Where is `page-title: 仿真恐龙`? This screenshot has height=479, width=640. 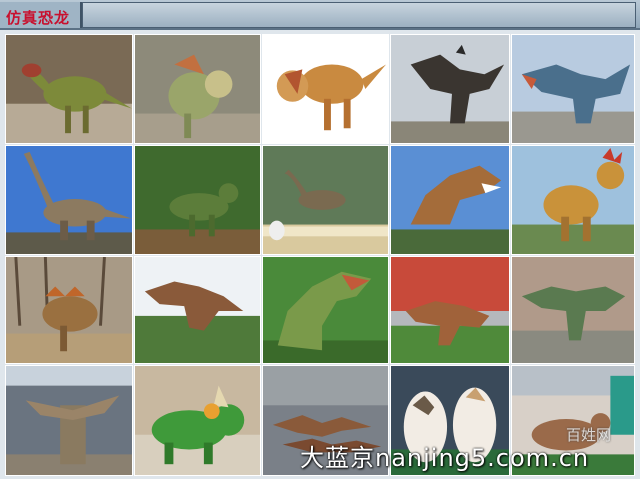
page-title: 仿真恐龙 is located at coordinates (38, 18).